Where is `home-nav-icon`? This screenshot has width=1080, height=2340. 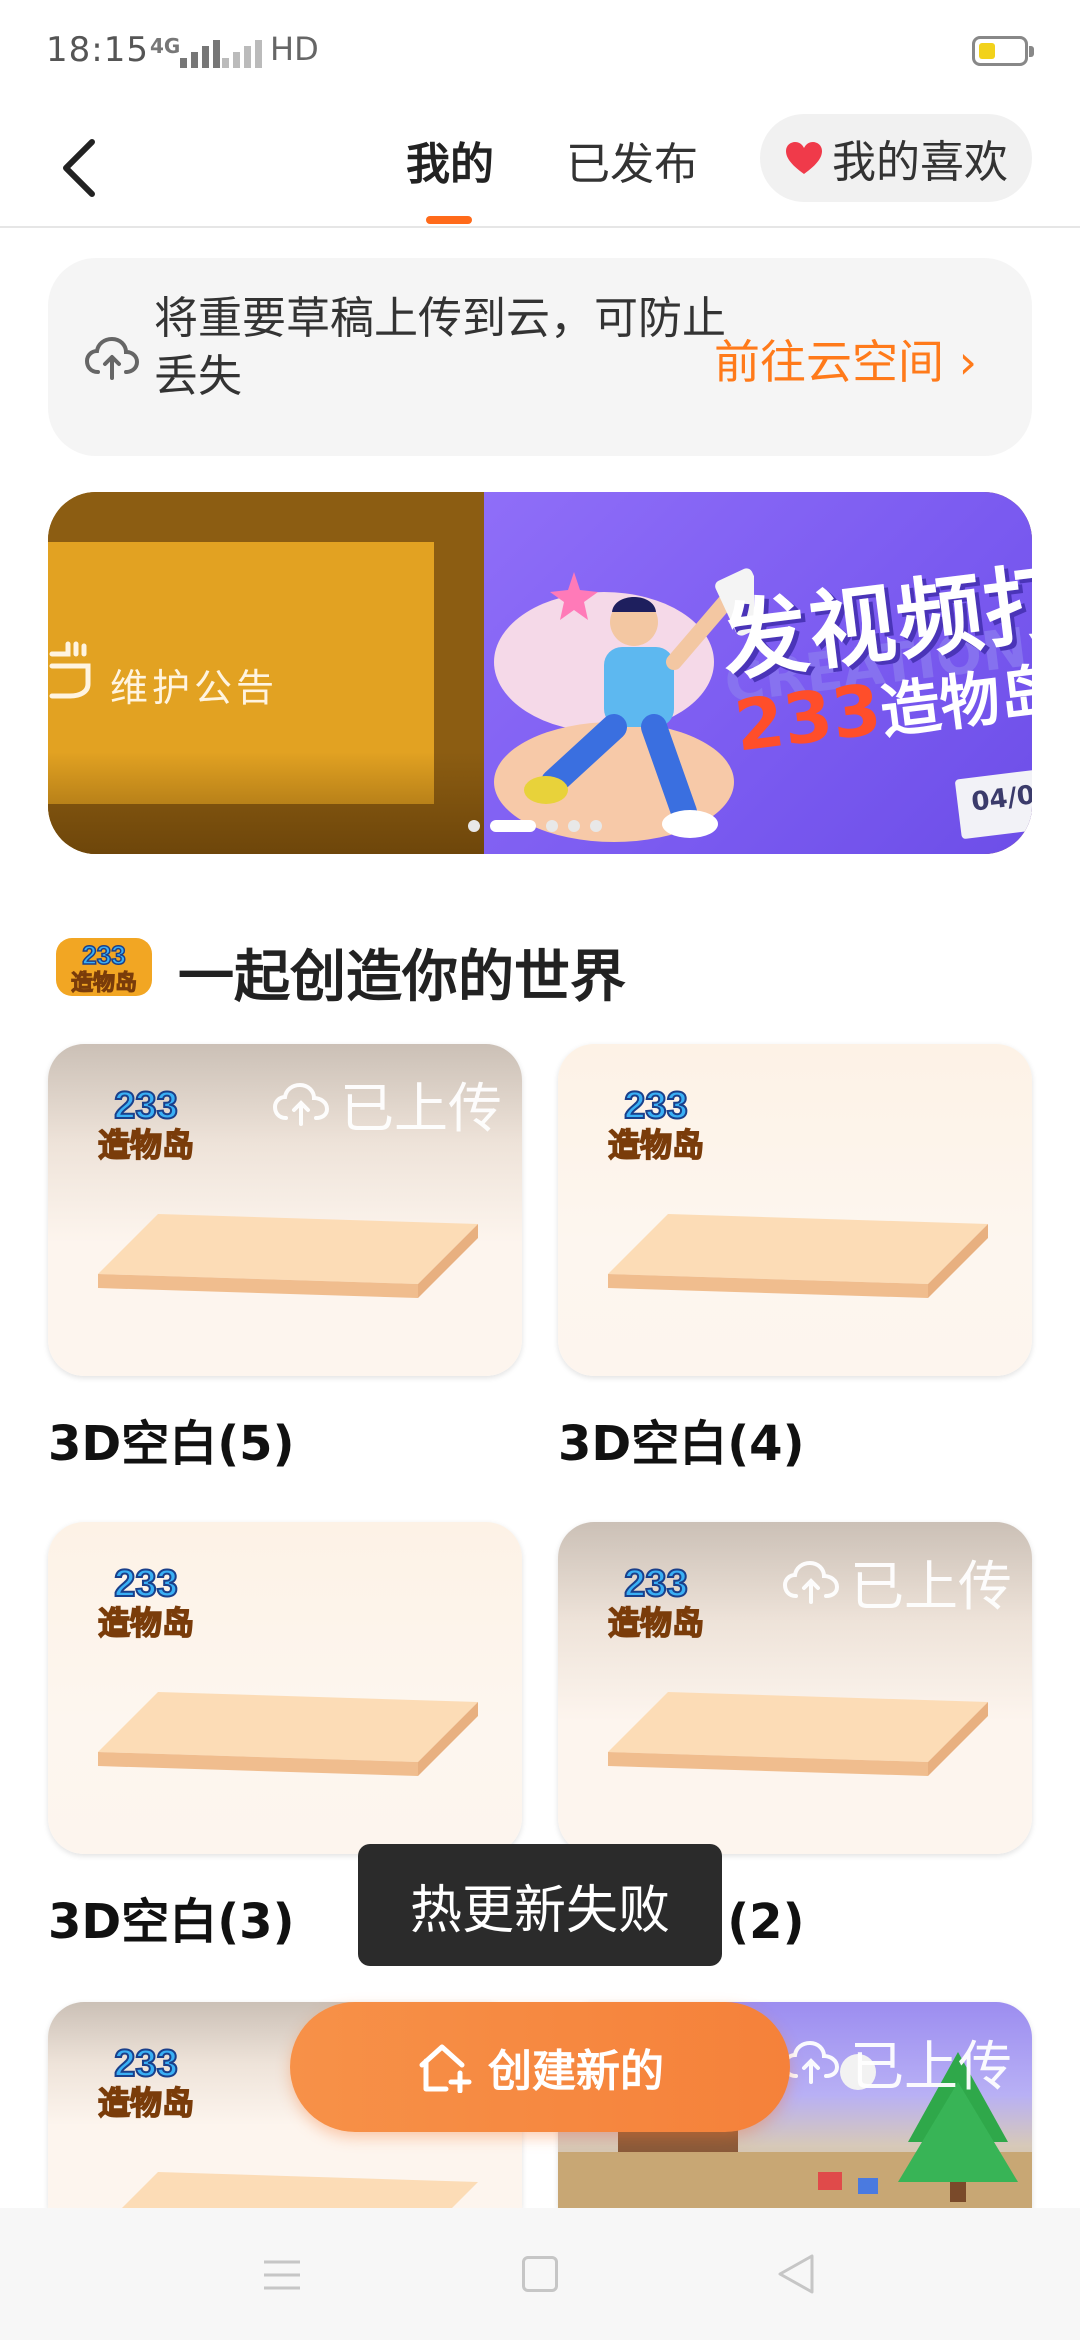
home-nav-icon is located at coordinates (540, 2274).